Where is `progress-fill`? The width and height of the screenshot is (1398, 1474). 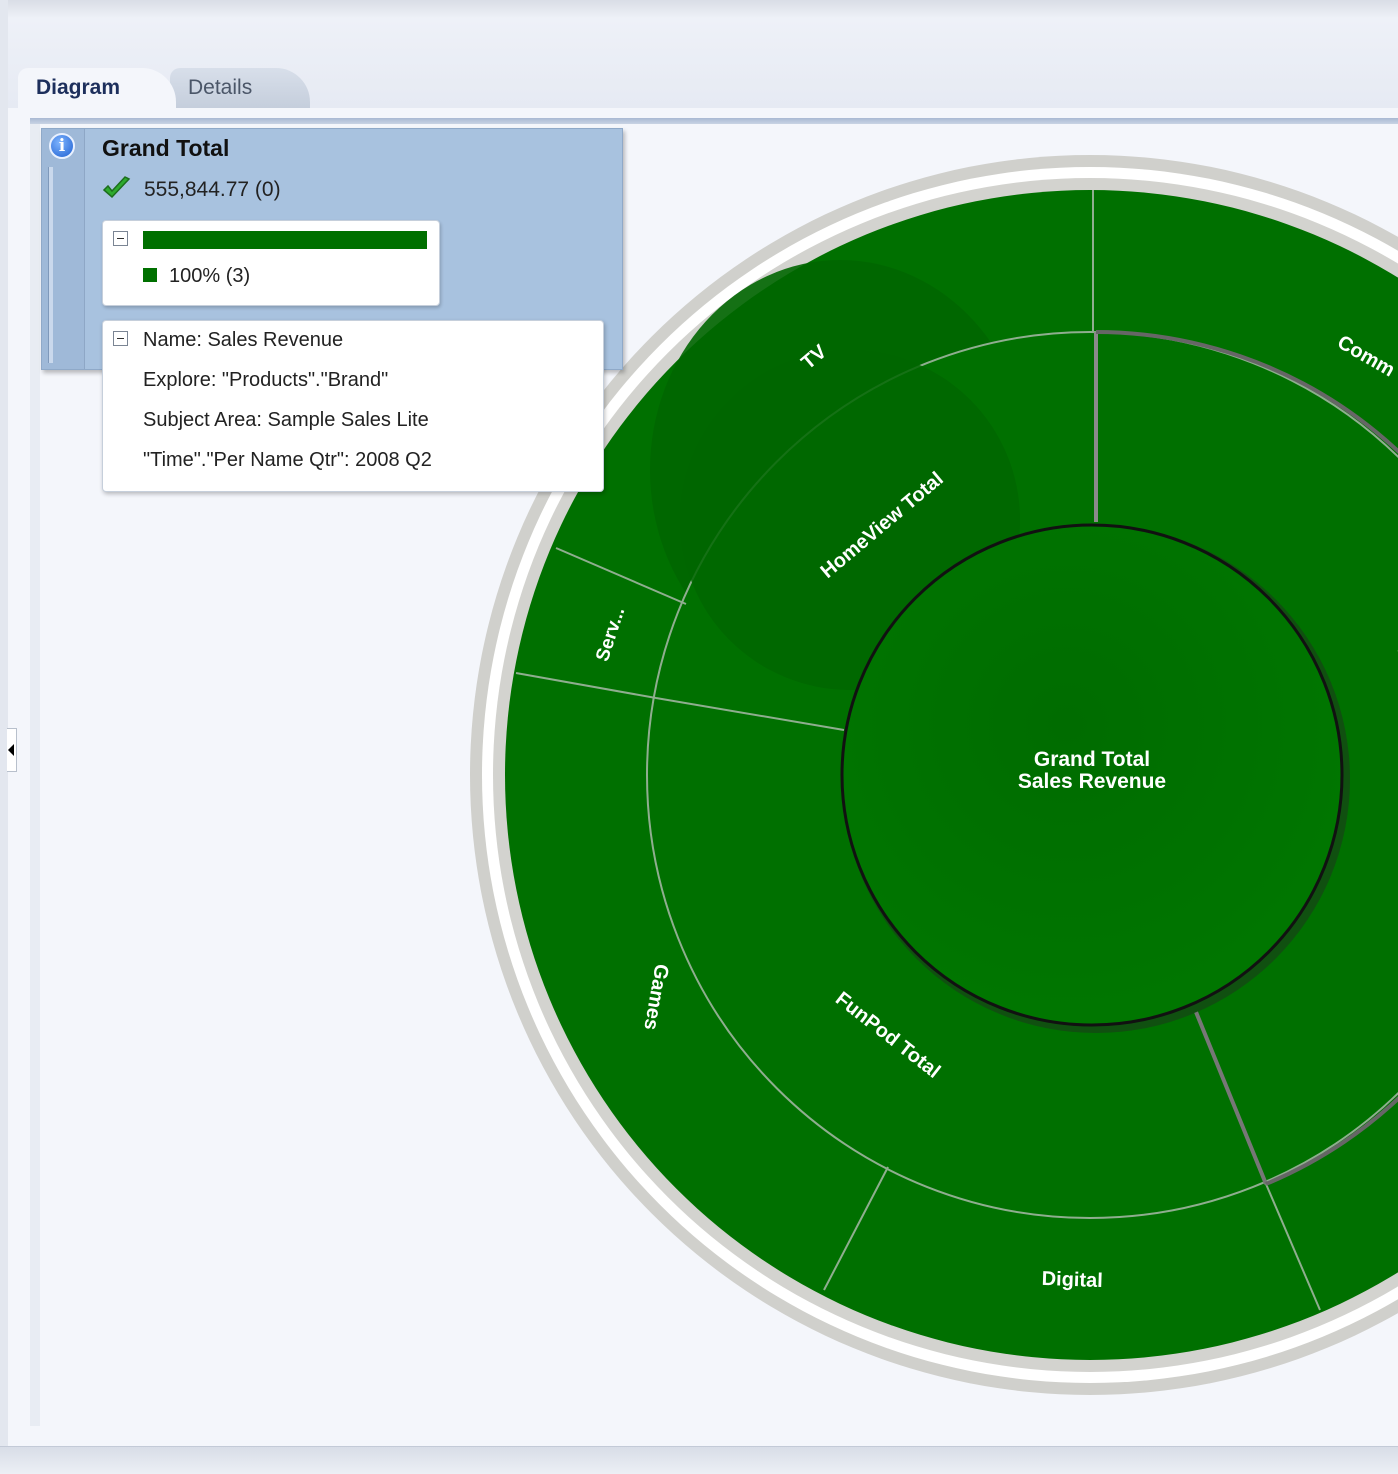
progress-fill is located at coordinates (285, 240).